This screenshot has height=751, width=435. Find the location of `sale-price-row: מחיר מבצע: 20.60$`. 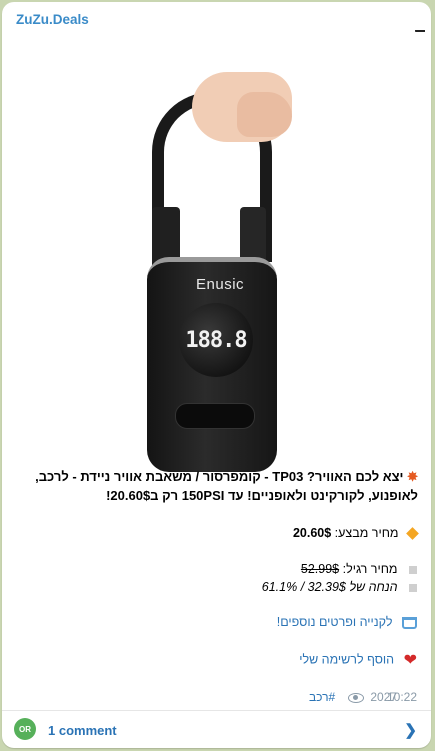

sale-price-row: מחיר מבצע: 20.60$ is located at coordinates (355, 533).